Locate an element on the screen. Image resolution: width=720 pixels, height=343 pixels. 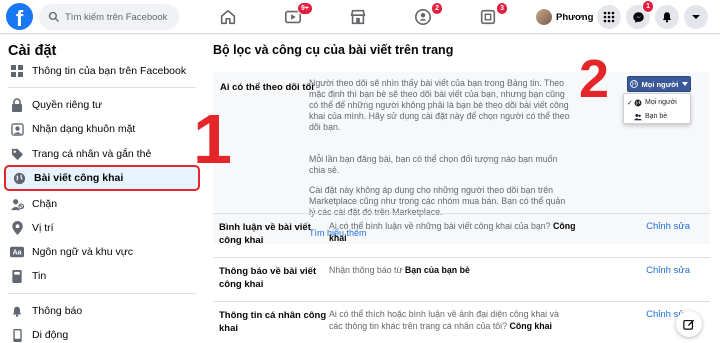
sidebar-item-your-info: Thông tin của bạn trên Facebook is located at coordinates (102, 71).